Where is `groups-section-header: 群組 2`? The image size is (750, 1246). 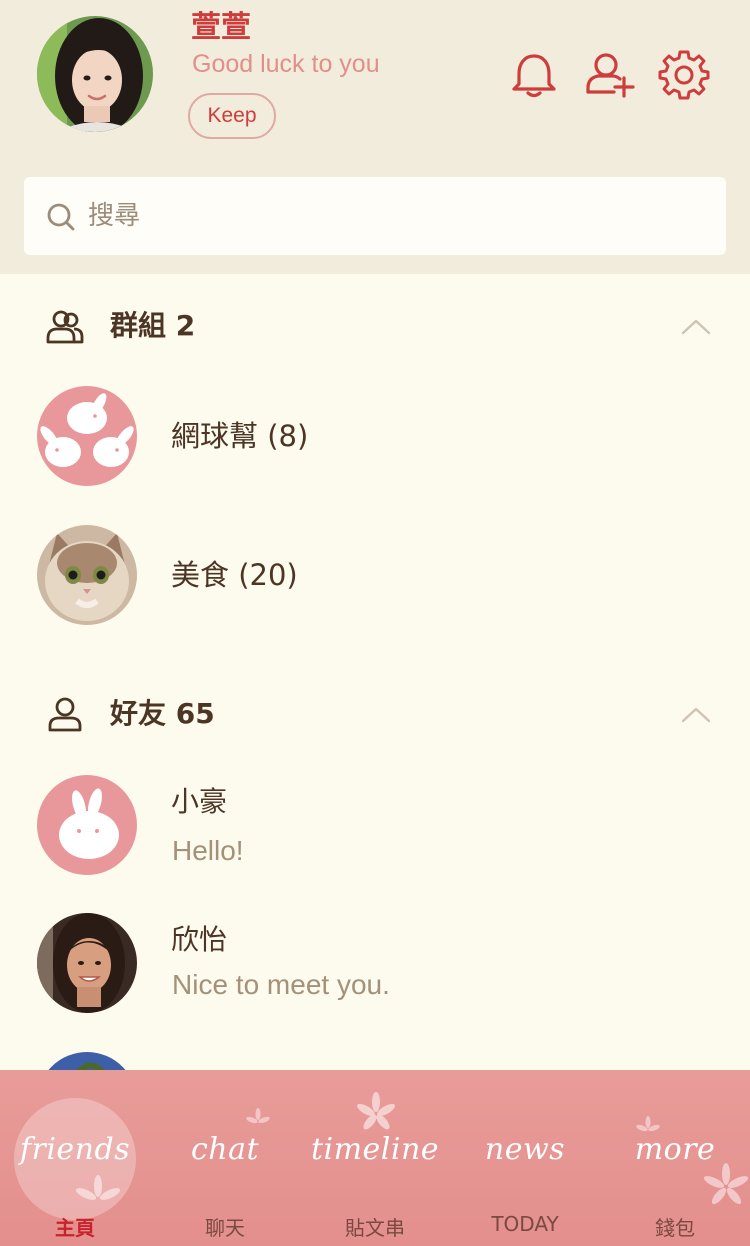
groups-section-header: 群組 2 is located at coordinates (375, 326).